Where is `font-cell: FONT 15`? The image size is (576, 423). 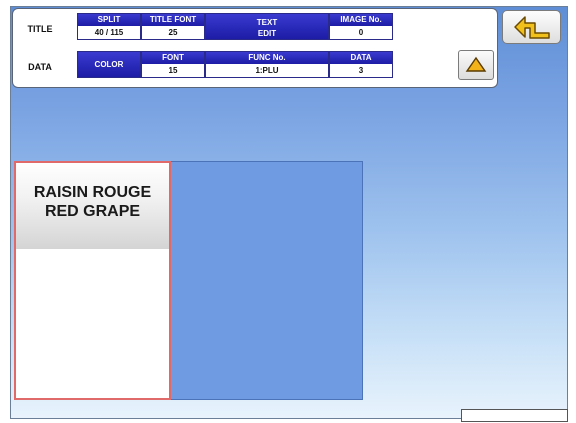
font-cell: FONT 15 is located at coordinates (173, 64).